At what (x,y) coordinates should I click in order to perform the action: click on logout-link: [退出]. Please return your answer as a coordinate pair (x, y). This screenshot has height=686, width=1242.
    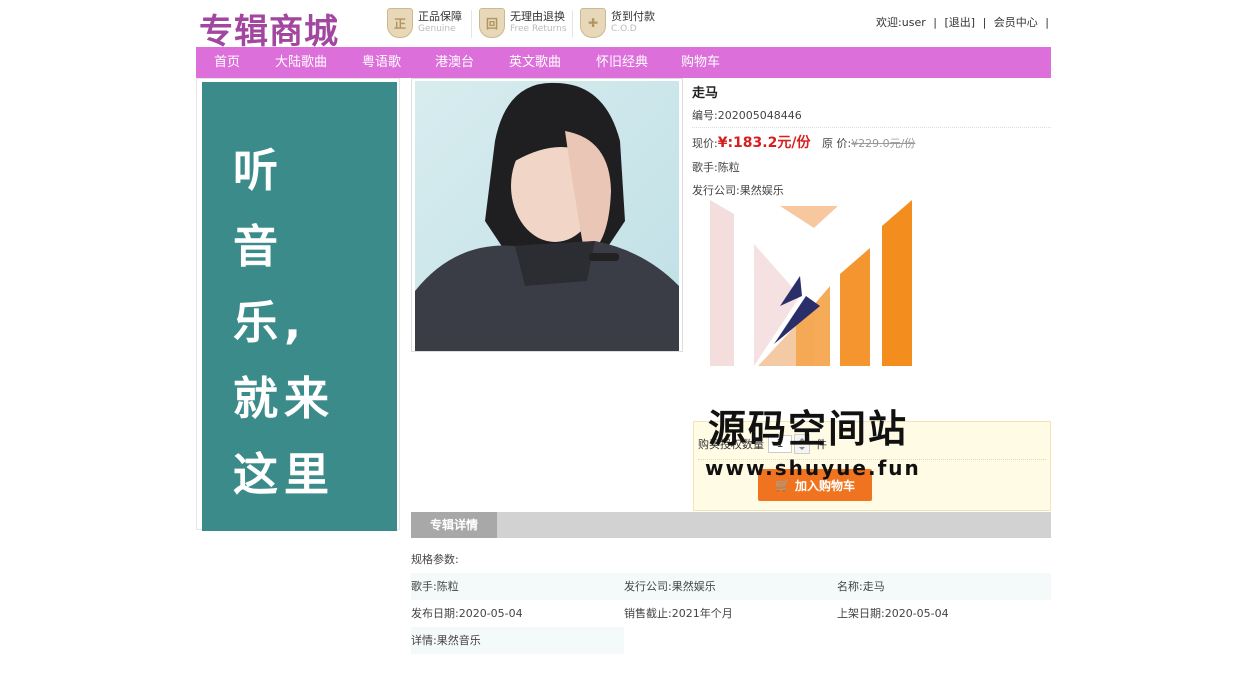
    Looking at the image, I should click on (959, 22).